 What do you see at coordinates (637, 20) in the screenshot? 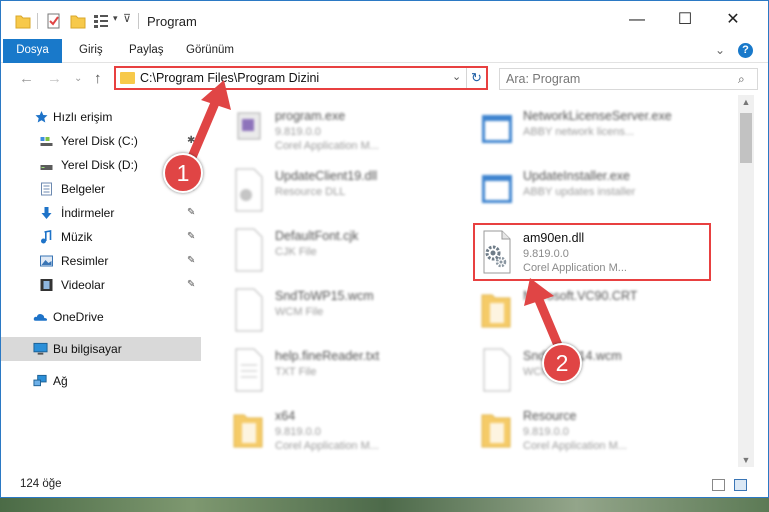
I see `minimize-button: —` at bounding box center [637, 20].